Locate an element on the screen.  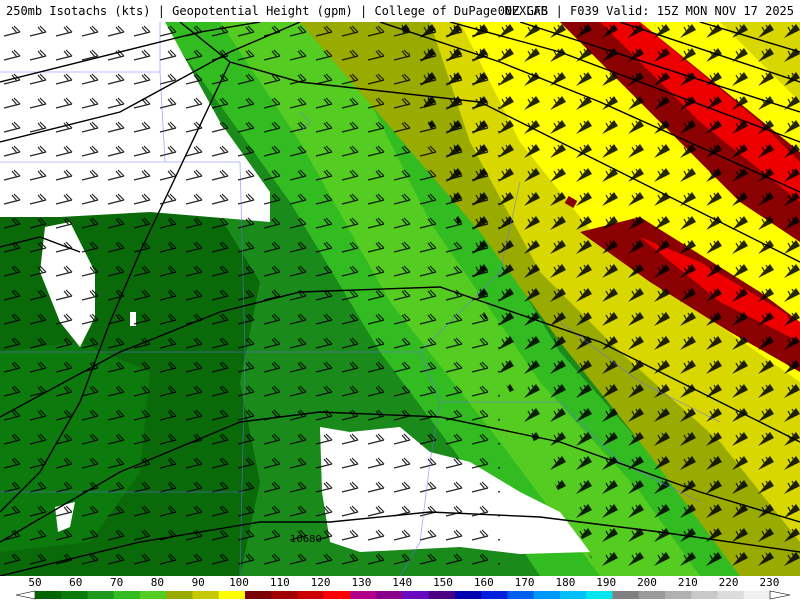
colorbar-right-arrow is located at coordinates (780, 595).